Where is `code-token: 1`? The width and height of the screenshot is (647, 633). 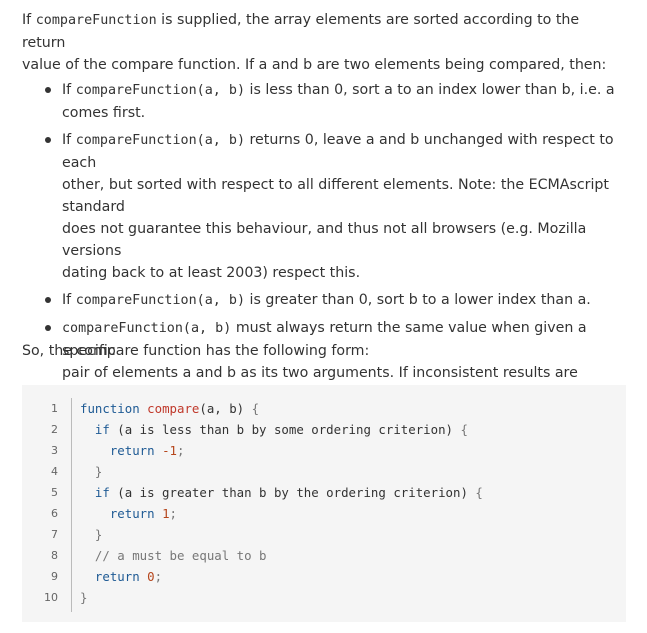 code-token: 1 is located at coordinates (166, 513).